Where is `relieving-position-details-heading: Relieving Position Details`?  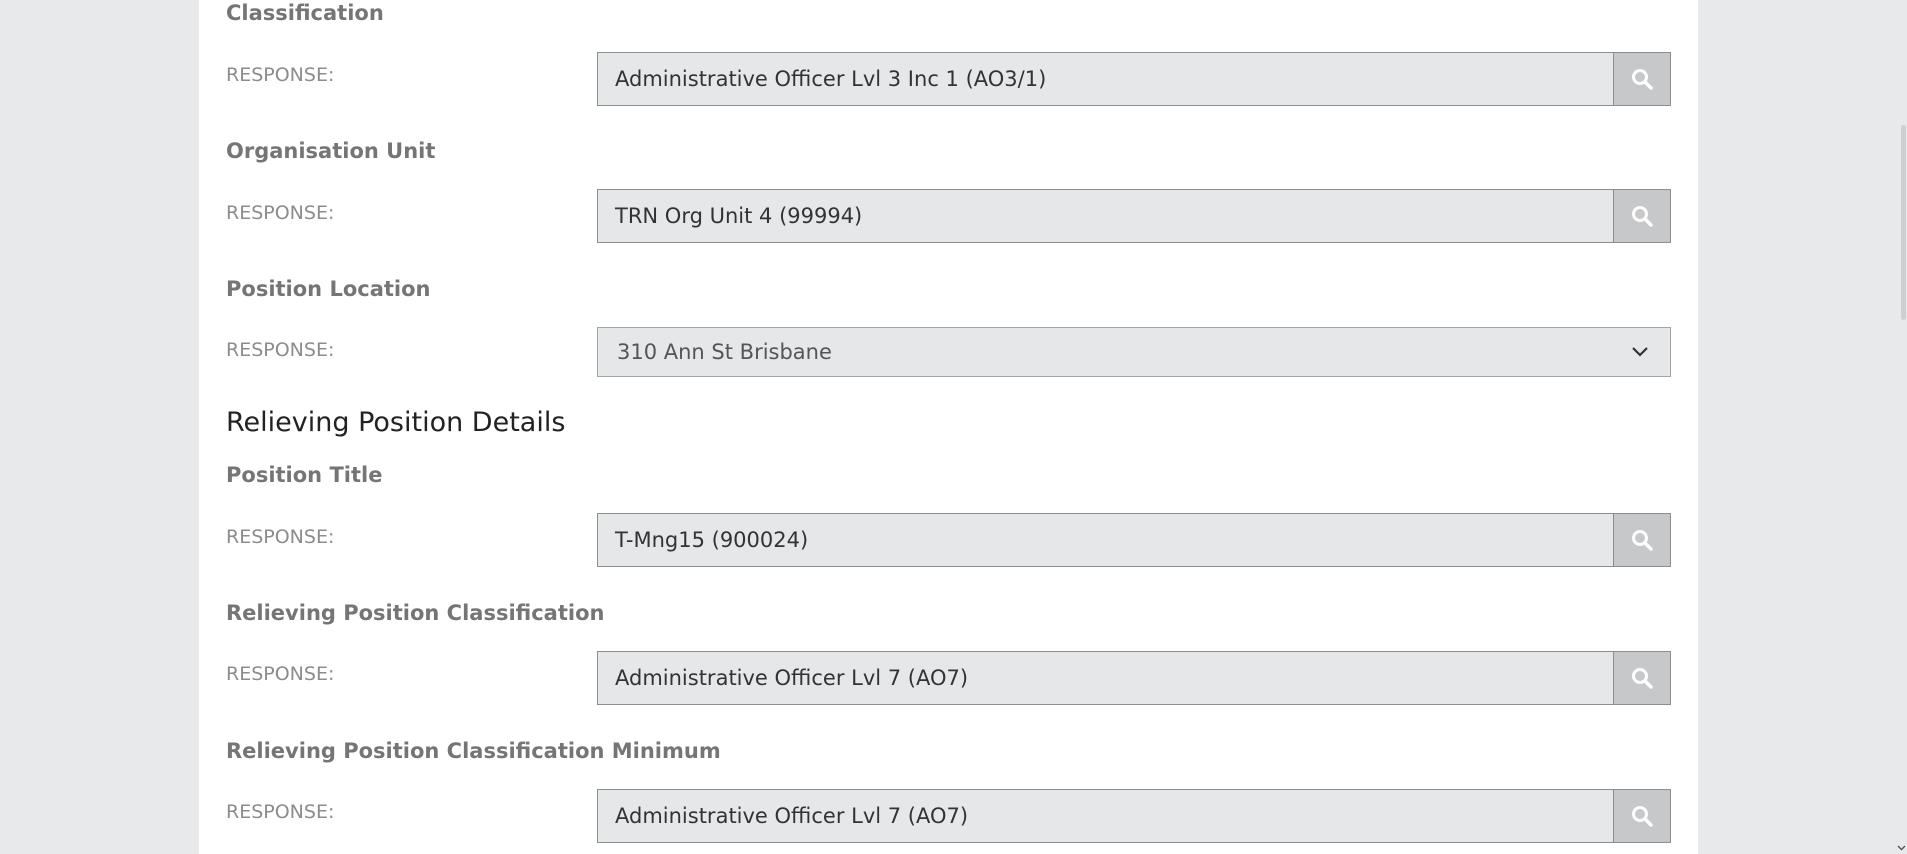
relieving-position-details-heading: Relieving Position Details is located at coordinates (396, 422).